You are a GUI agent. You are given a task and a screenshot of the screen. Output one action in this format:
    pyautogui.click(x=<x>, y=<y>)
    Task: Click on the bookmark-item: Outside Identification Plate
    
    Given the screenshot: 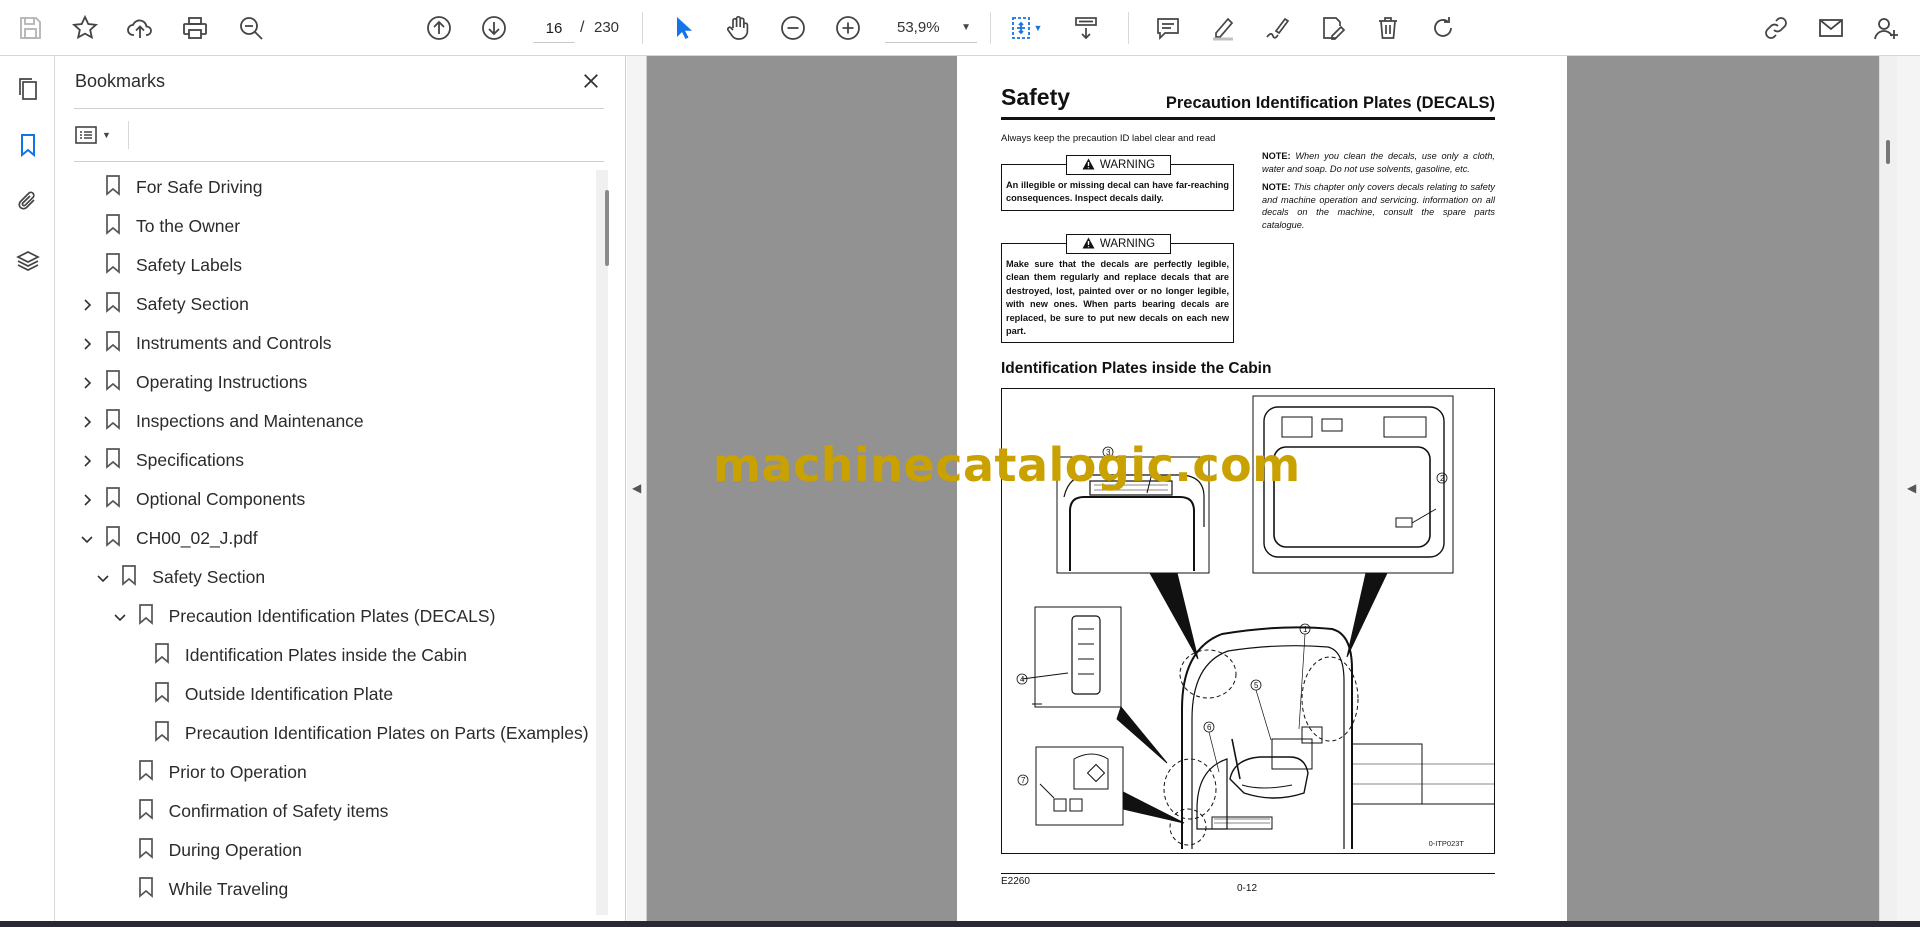 What is the action you would take?
    pyautogui.click(x=259, y=694)
    